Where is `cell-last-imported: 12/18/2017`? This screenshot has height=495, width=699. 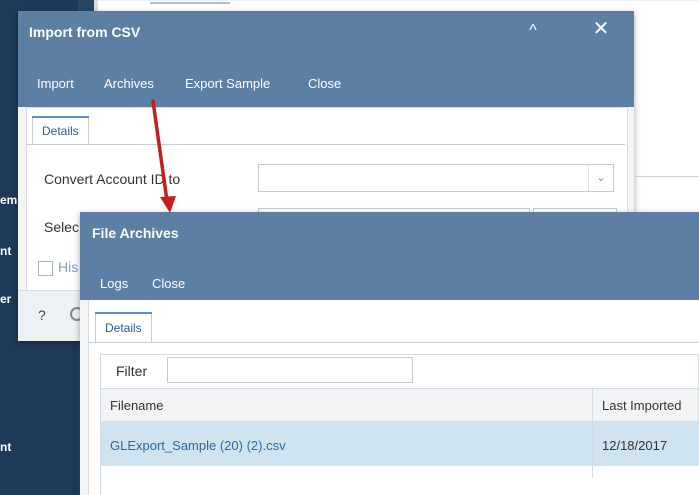
cell-last-imported: 12/18/2017 is located at coordinates (635, 445).